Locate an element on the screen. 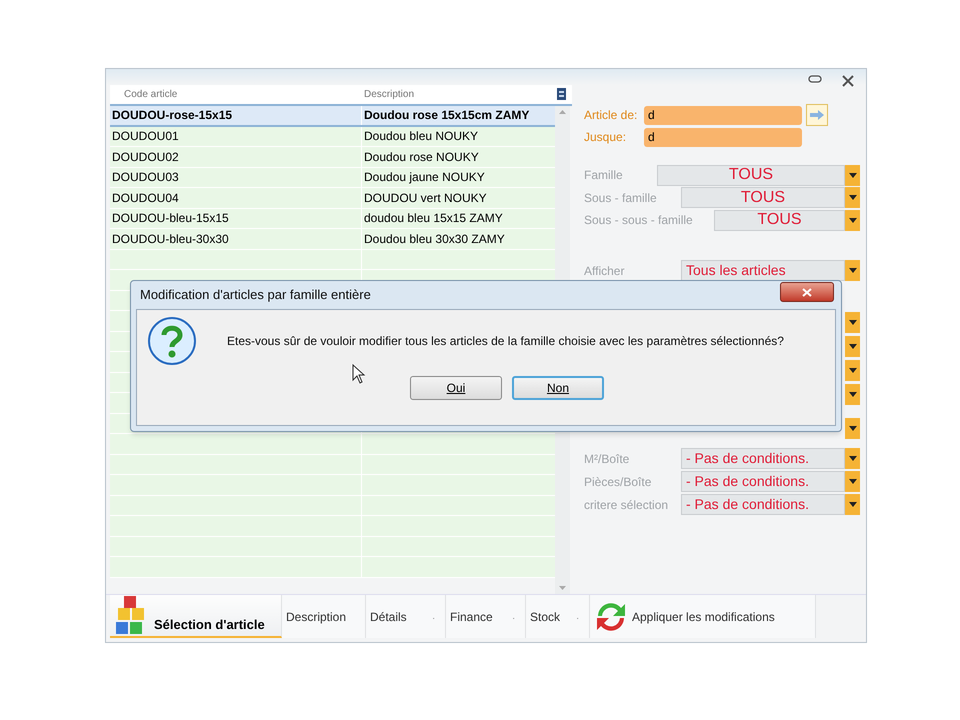 This screenshot has width=960, height=720. table-cell: DOUDOU03 is located at coordinates (236, 177).